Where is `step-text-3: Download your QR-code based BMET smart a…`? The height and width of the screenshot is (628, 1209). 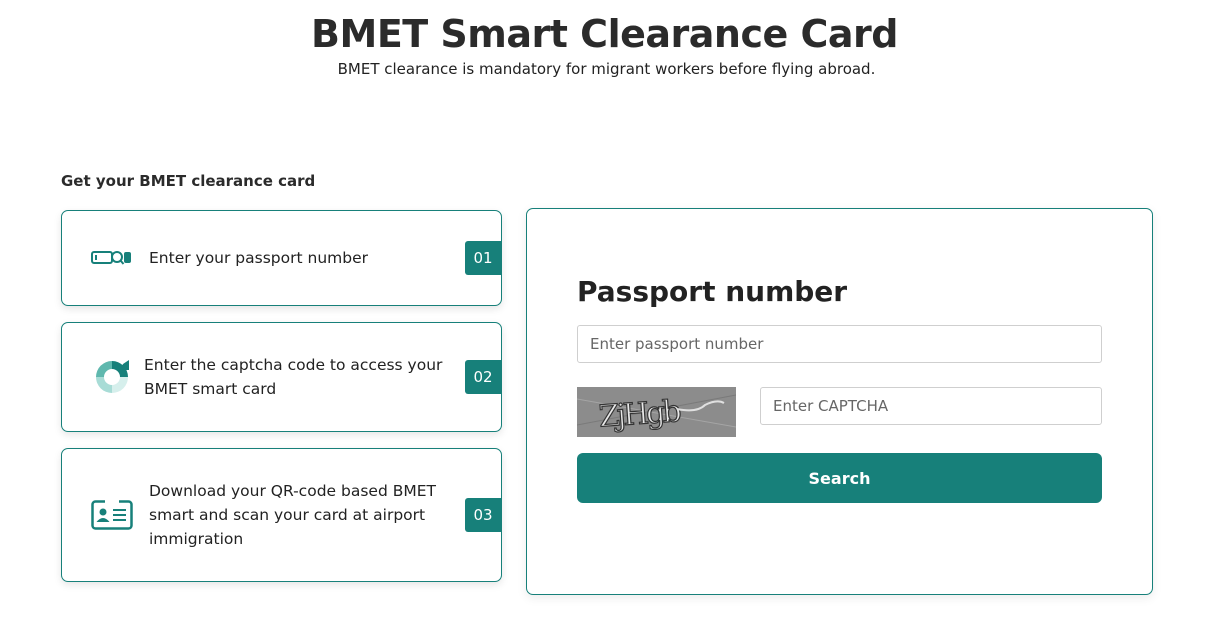 step-text-3: Download your QR-code based BMET smart a… is located at coordinates (292, 515).